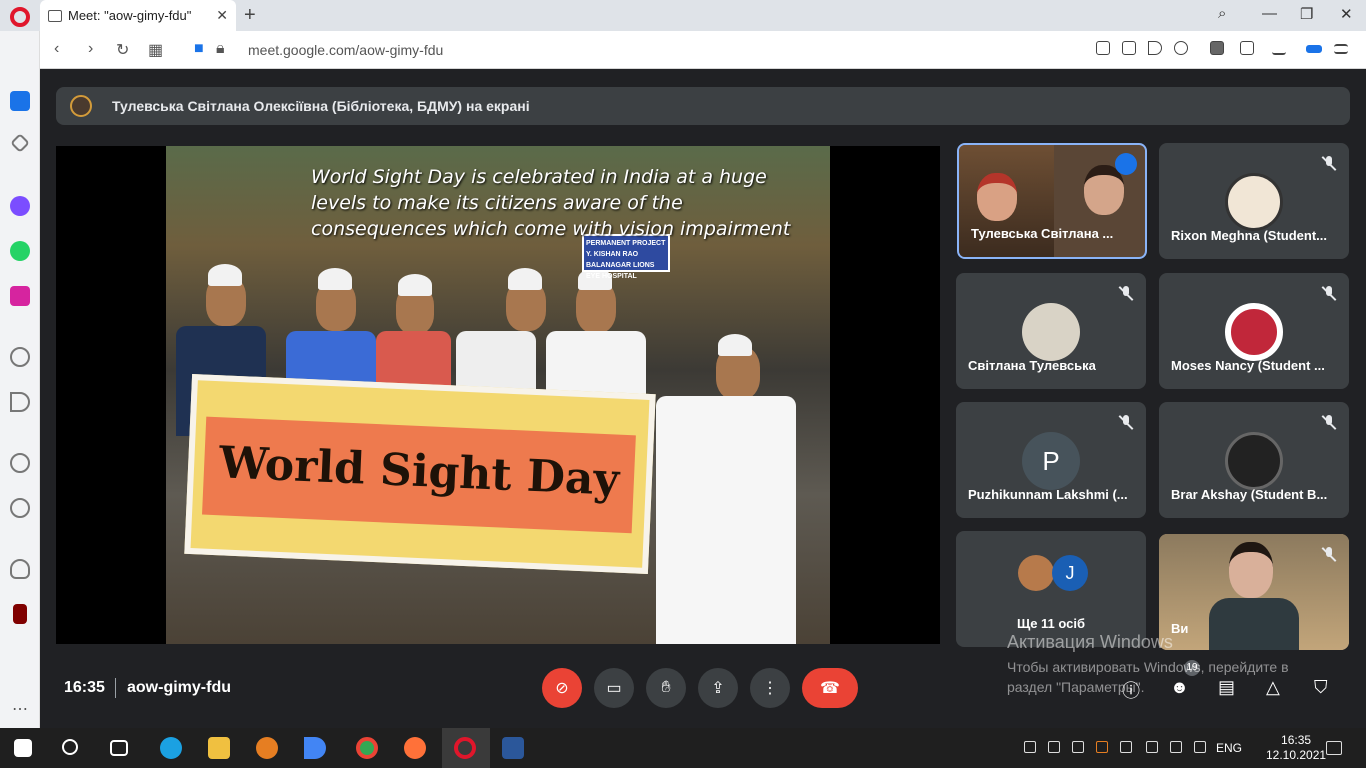 This screenshot has width=1366, height=768. I want to click on search-icon: ⌕, so click(1222, 13).